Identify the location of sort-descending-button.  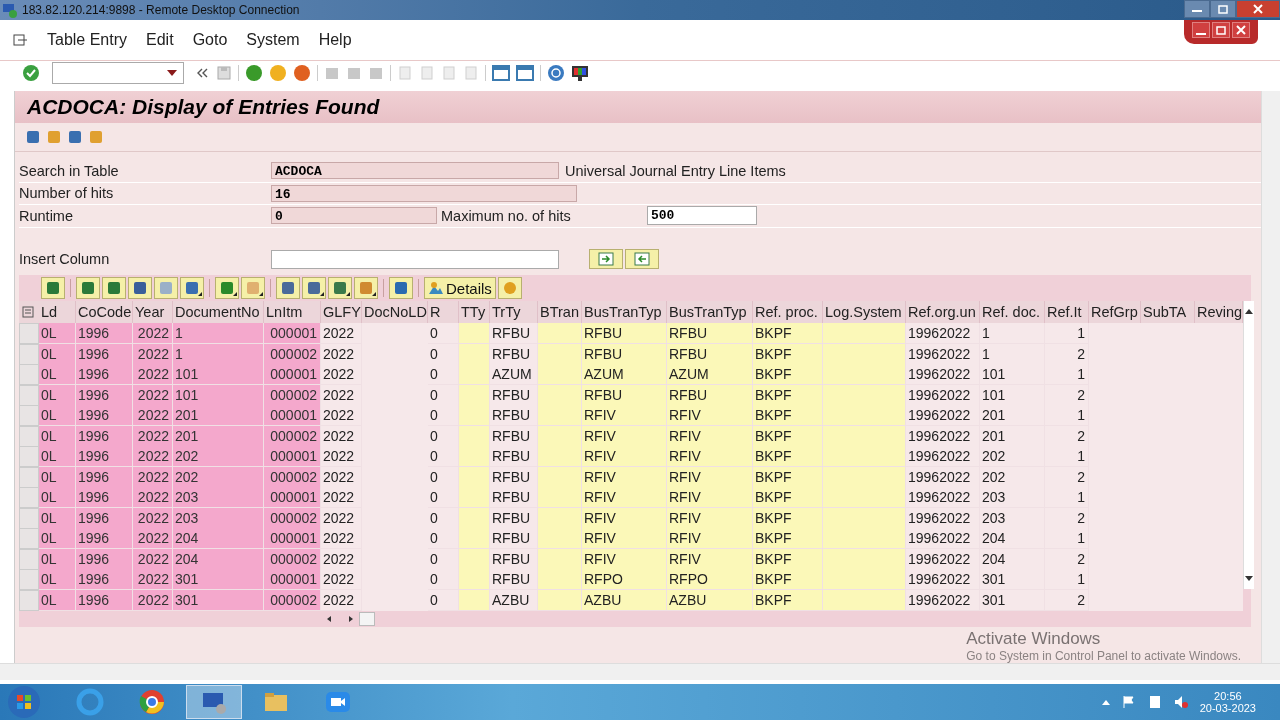
(114, 288).